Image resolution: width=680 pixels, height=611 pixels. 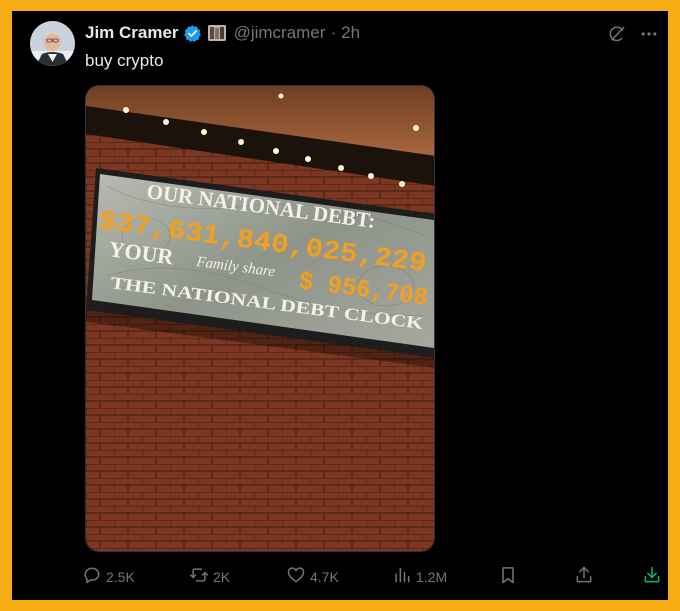 I want to click on top-actions, so click(x=633, y=34).